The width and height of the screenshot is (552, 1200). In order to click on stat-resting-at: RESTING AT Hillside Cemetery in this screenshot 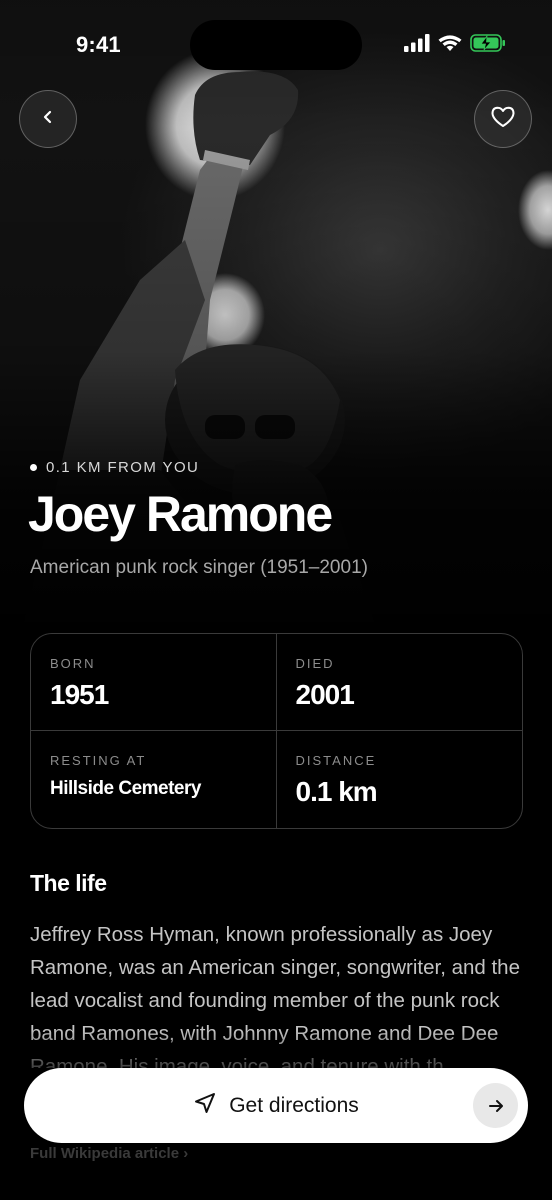, I will do `click(154, 779)`.